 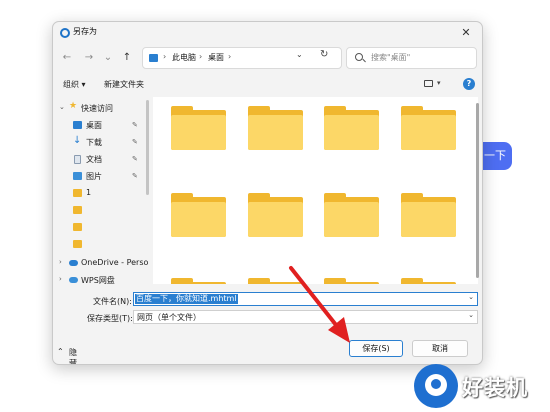 I want to click on organize-button: 组织 ▾, so click(x=74, y=84).